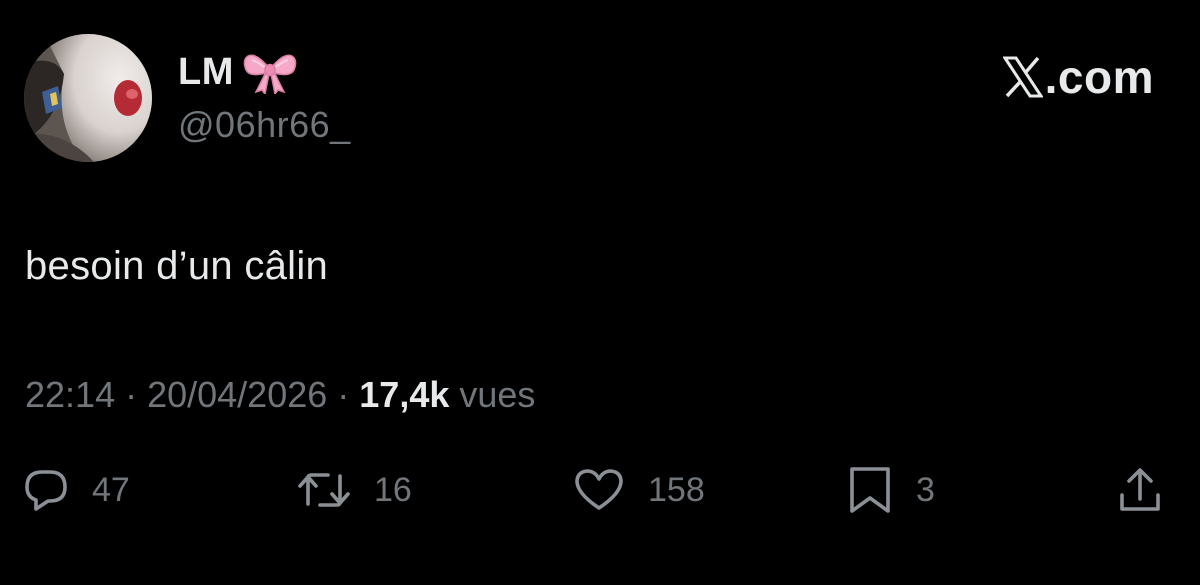 The height and width of the screenshot is (585, 1200). I want to click on share-button, so click(1140, 490).